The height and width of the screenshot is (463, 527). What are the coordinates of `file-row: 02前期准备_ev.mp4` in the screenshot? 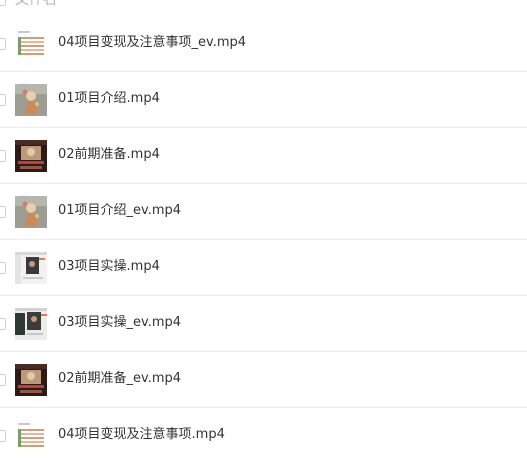 It's located at (263, 380).